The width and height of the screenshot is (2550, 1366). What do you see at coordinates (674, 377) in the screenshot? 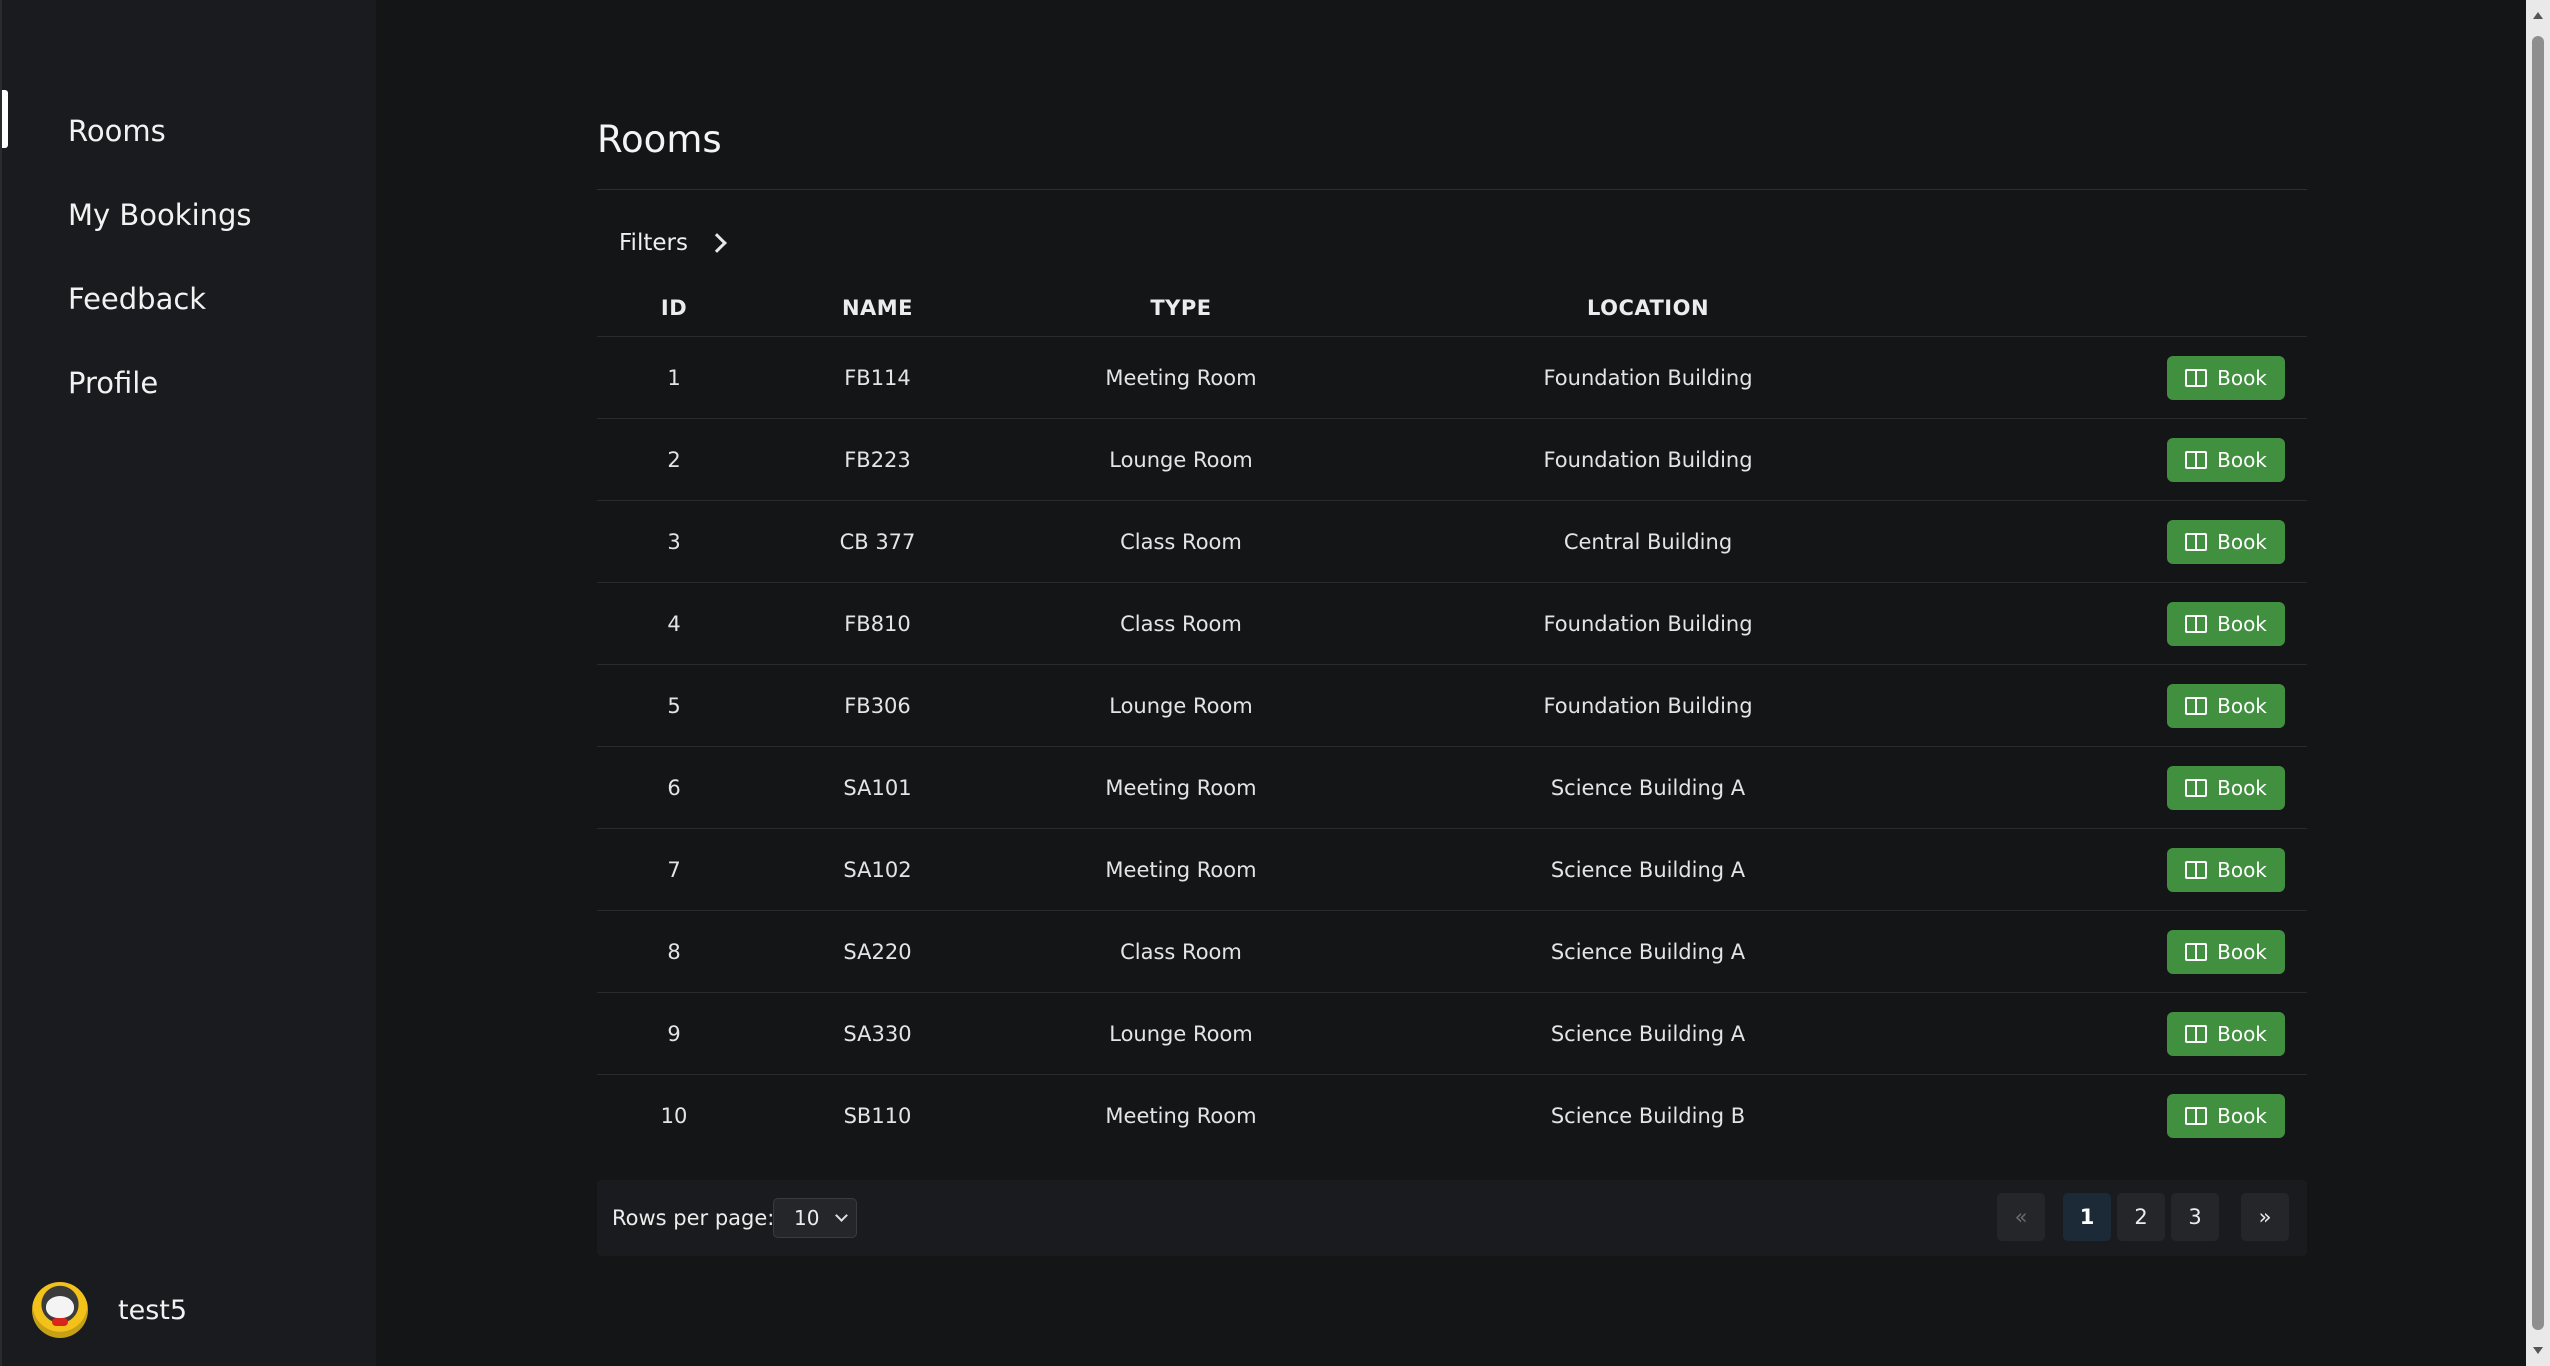
I see `cell-id: 1` at bounding box center [674, 377].